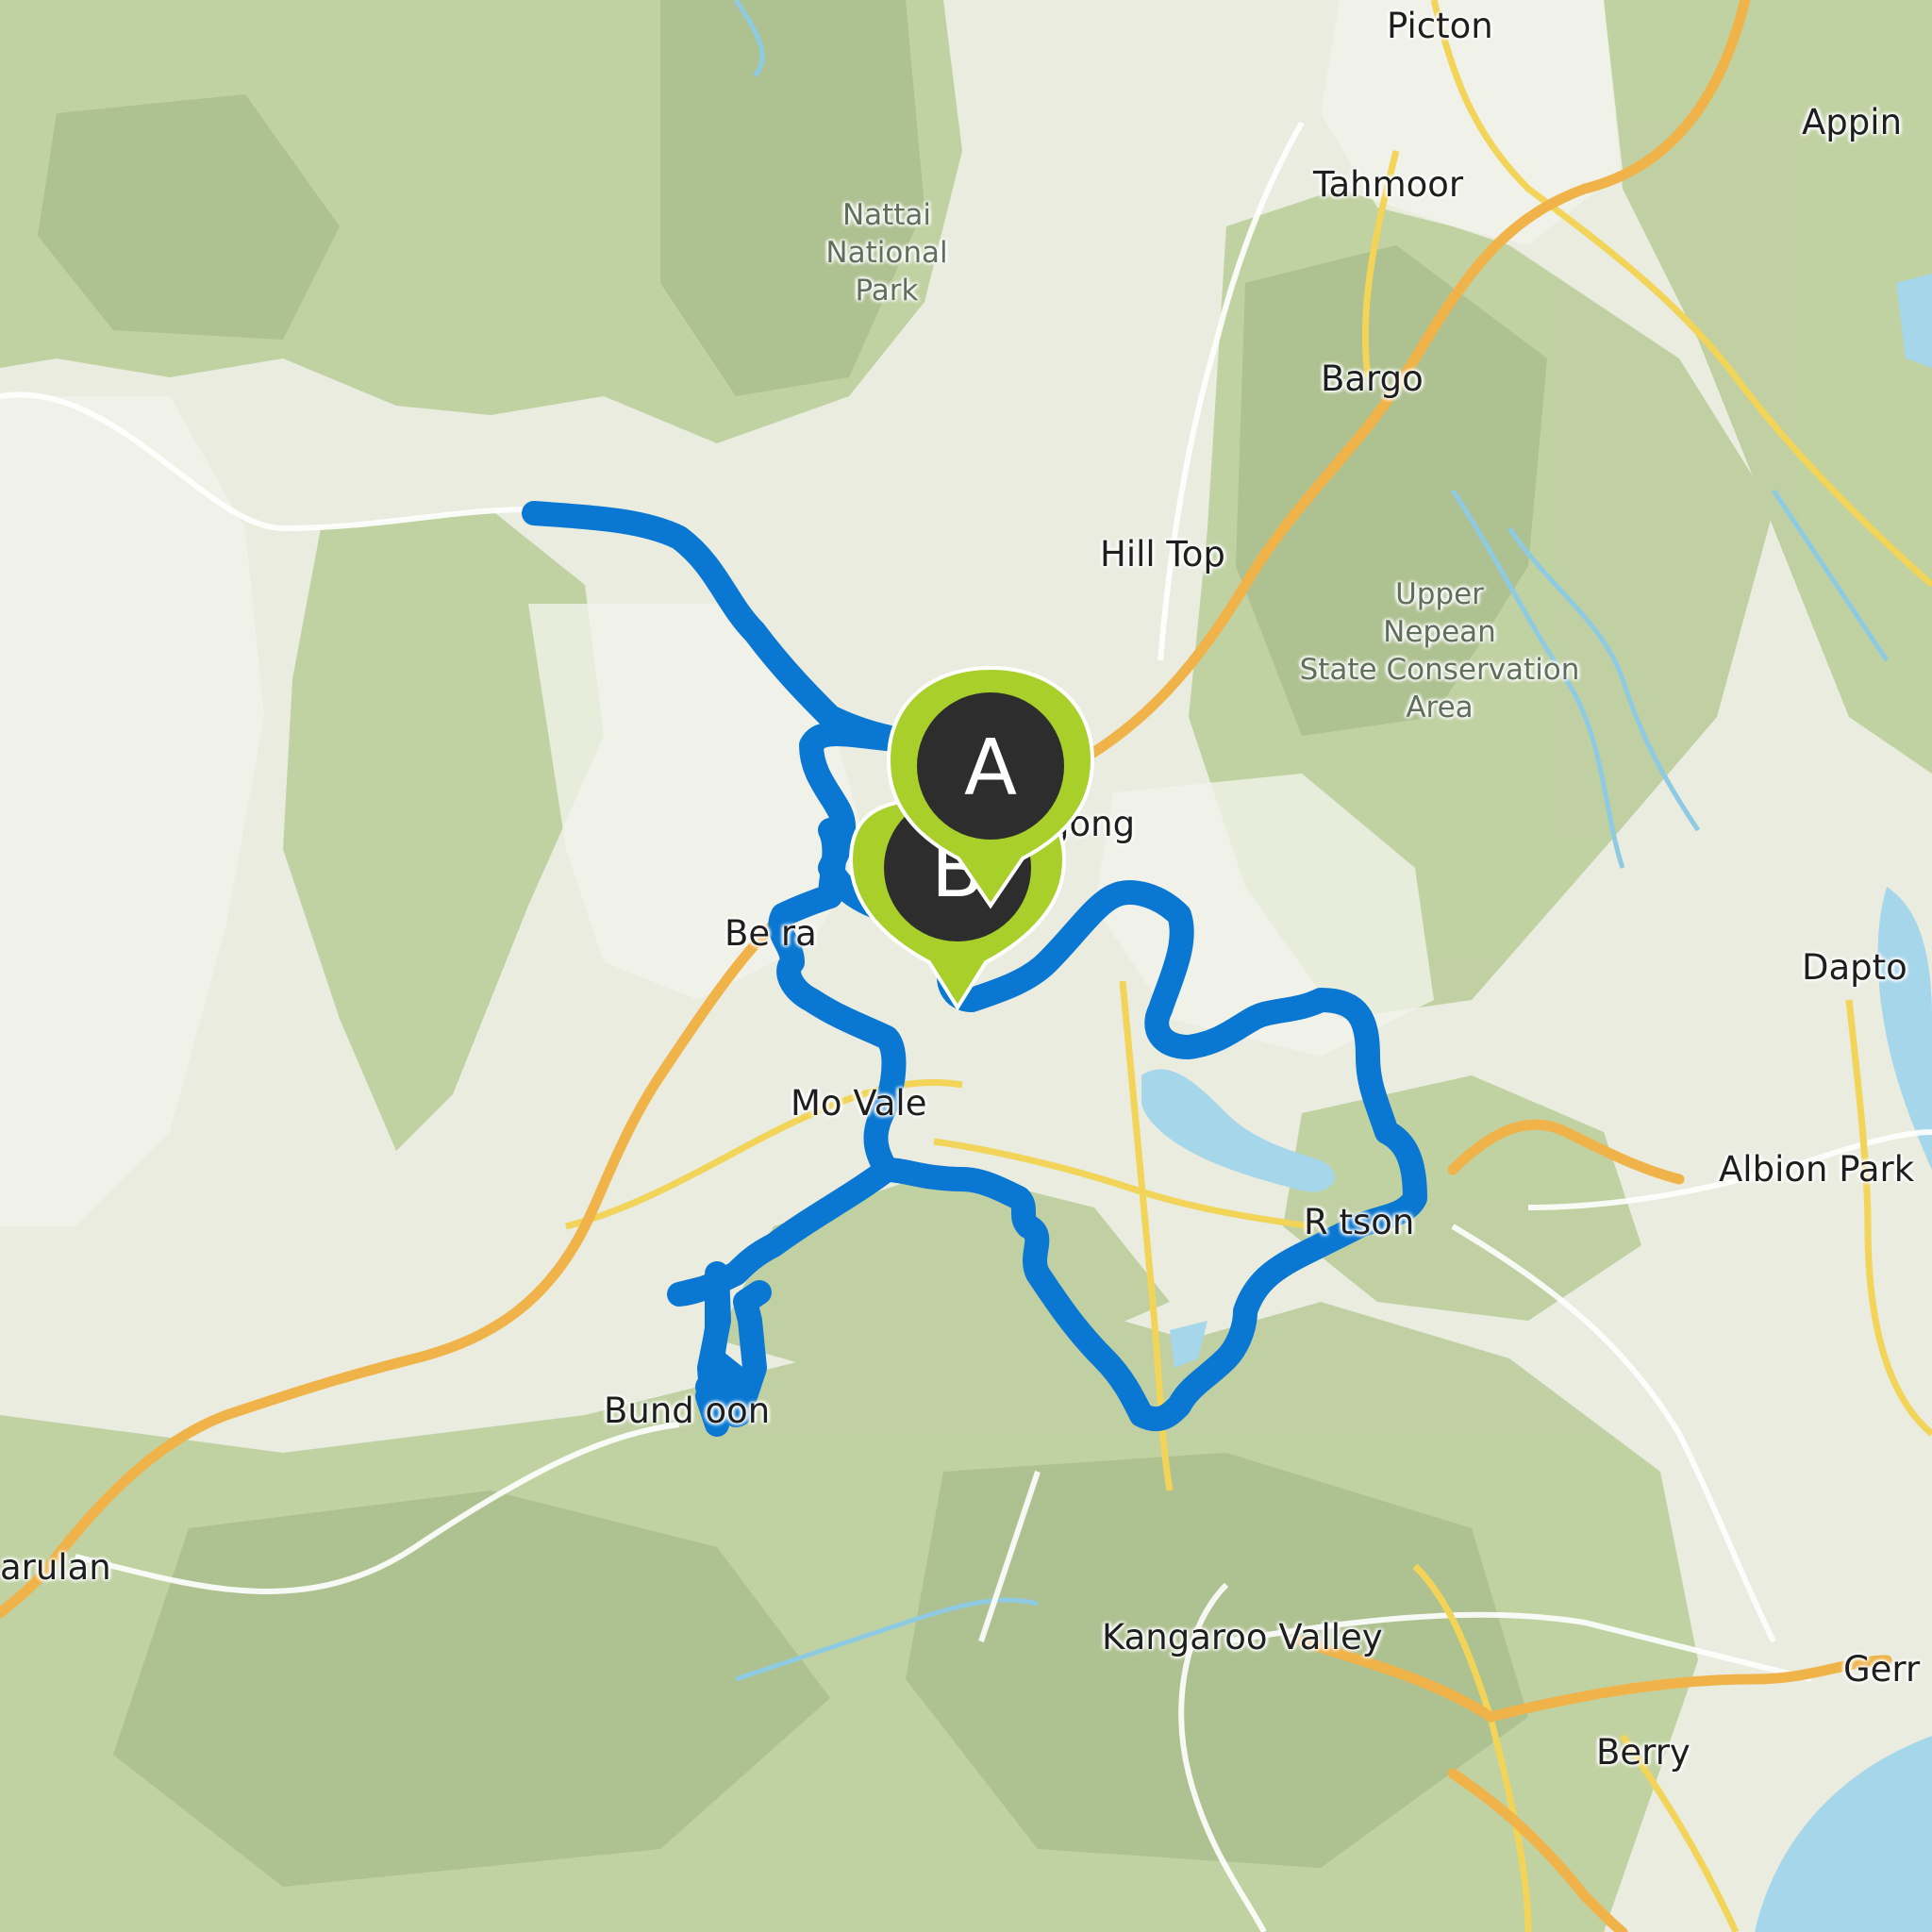  I want to click on park-label-upper-nepean-line-2: Nepean, so click(1439, 632).